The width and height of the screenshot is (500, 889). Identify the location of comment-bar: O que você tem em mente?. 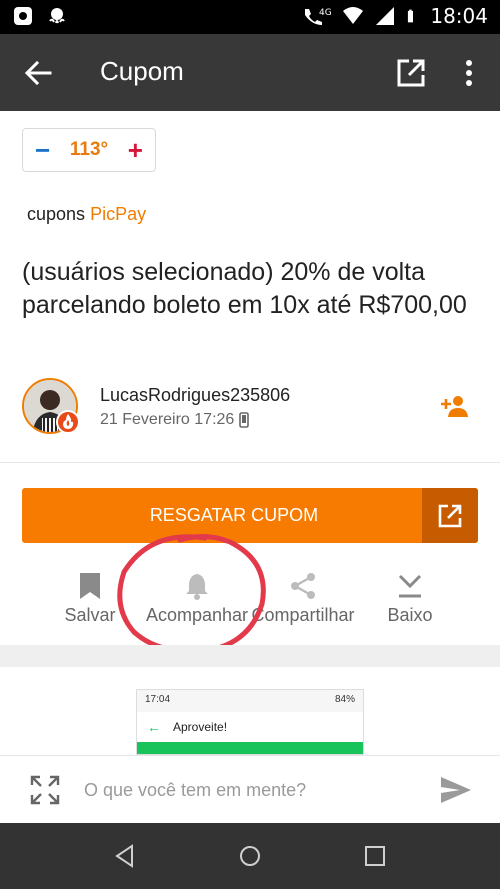
(250, 789).